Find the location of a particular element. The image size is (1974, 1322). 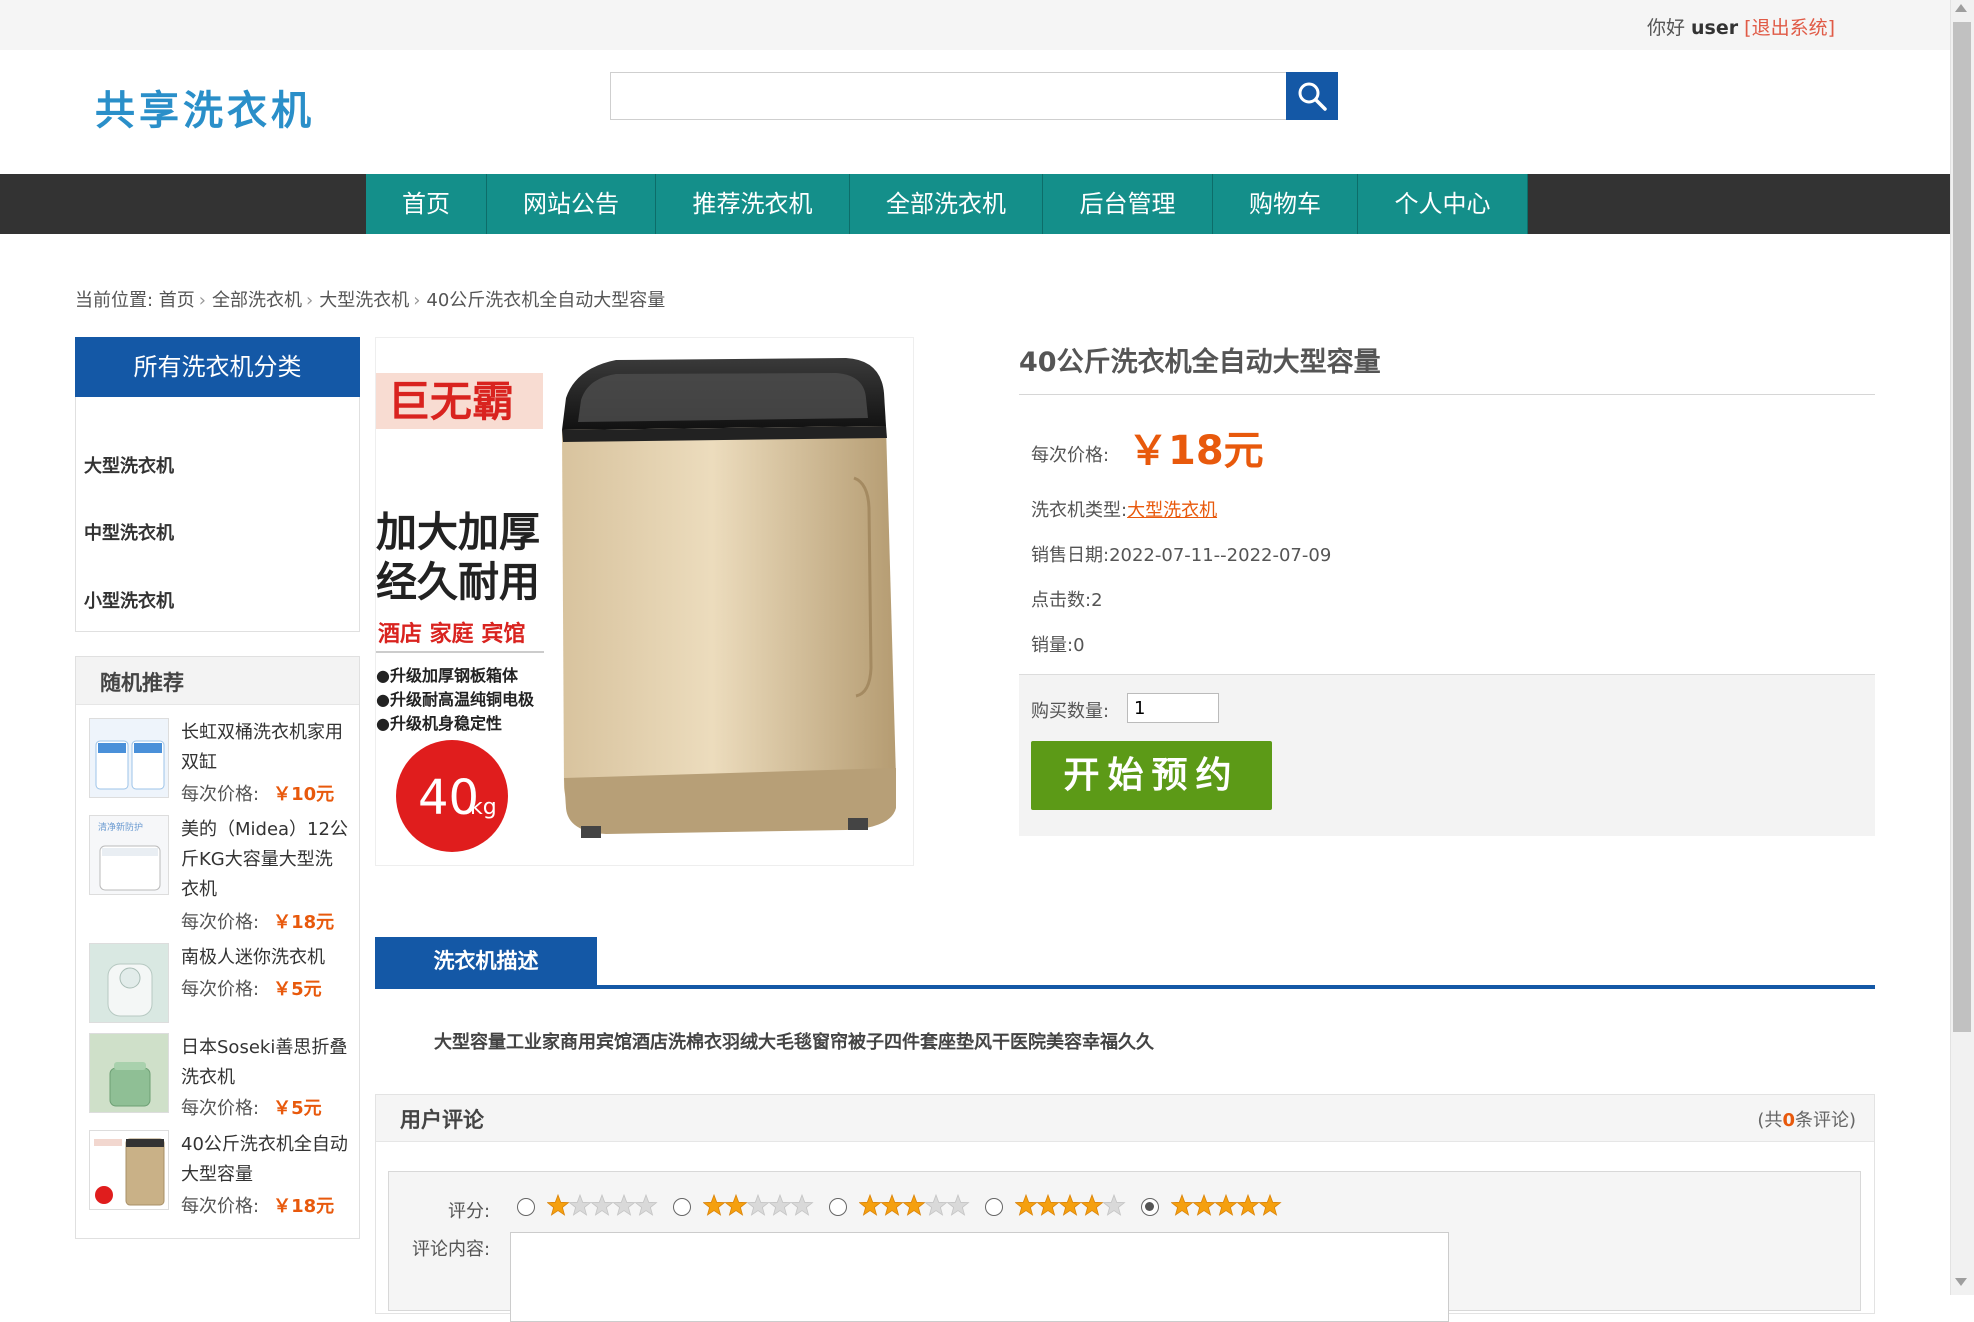

type-label: 洗衣机类型: is located at coordinates (1079, 510).